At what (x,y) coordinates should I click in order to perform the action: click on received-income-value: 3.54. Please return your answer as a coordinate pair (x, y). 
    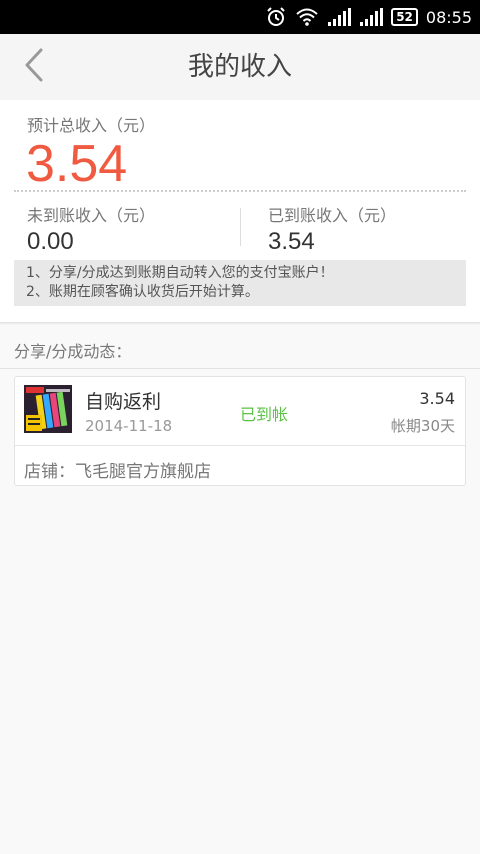
    Looking at the image, I should click on (291, 241).